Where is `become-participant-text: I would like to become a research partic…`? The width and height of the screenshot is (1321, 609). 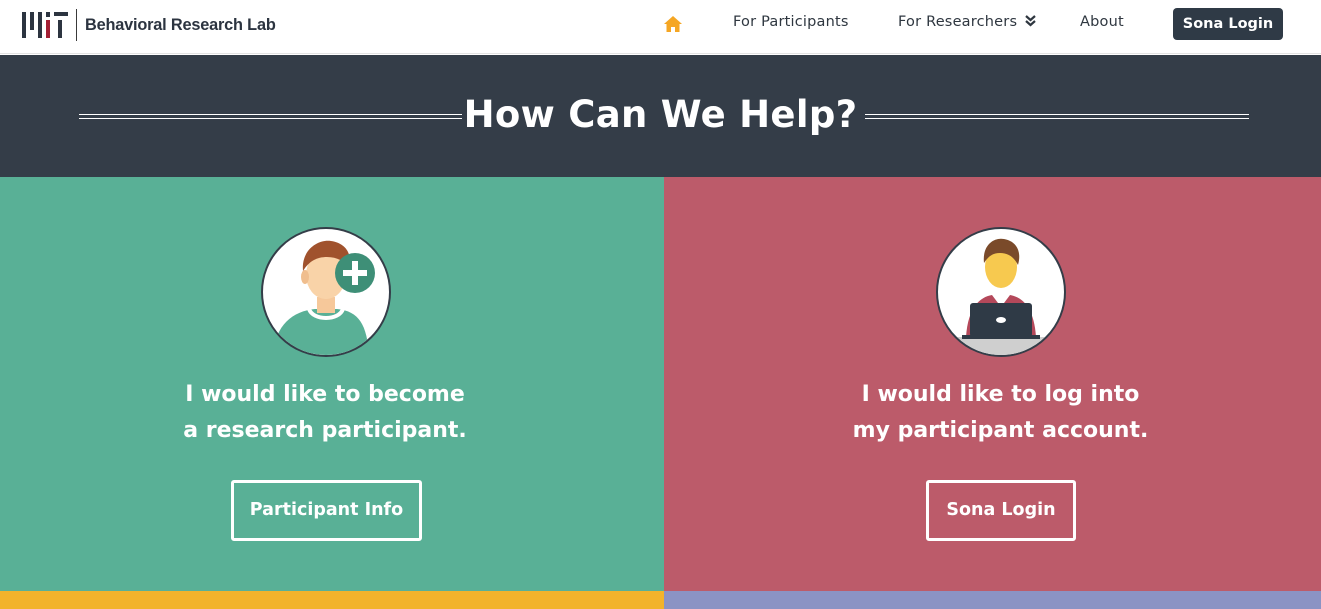 become-participant-text: I would like to become a research partic… is located at coordinates (328, 413).